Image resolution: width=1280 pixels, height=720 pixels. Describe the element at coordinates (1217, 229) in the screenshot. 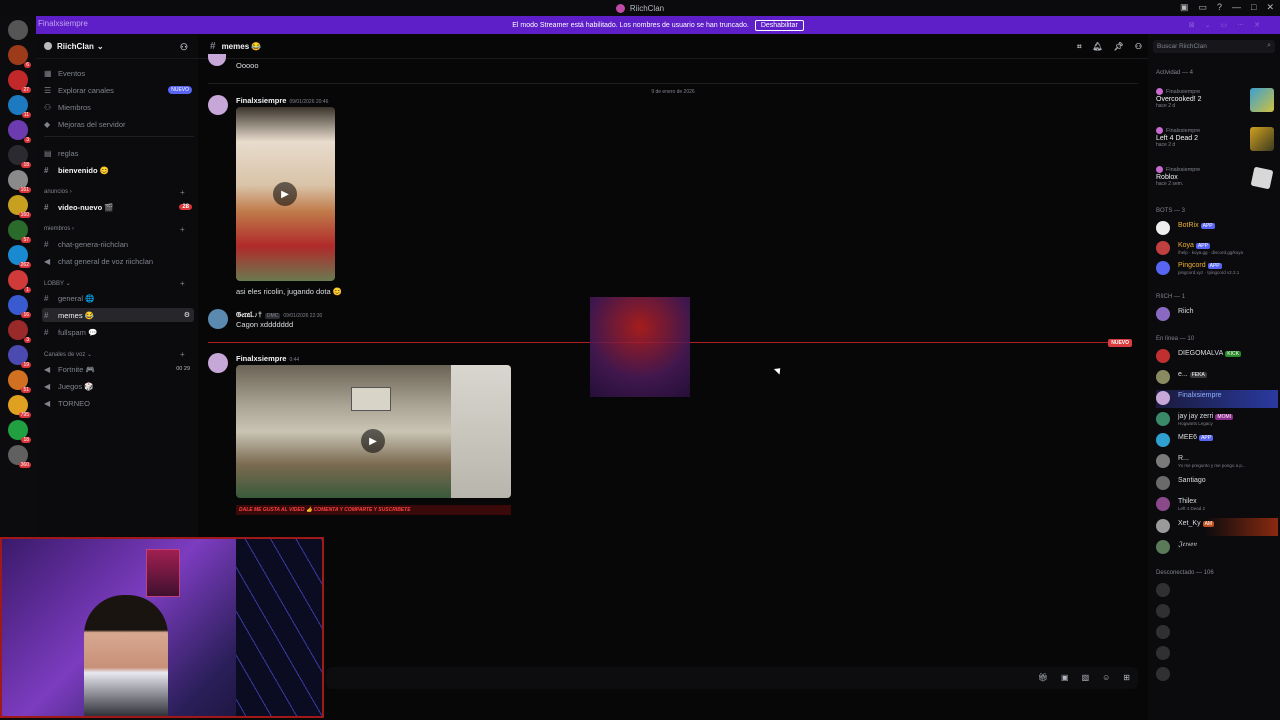

I see `member-item: BotRix APP` at that location.